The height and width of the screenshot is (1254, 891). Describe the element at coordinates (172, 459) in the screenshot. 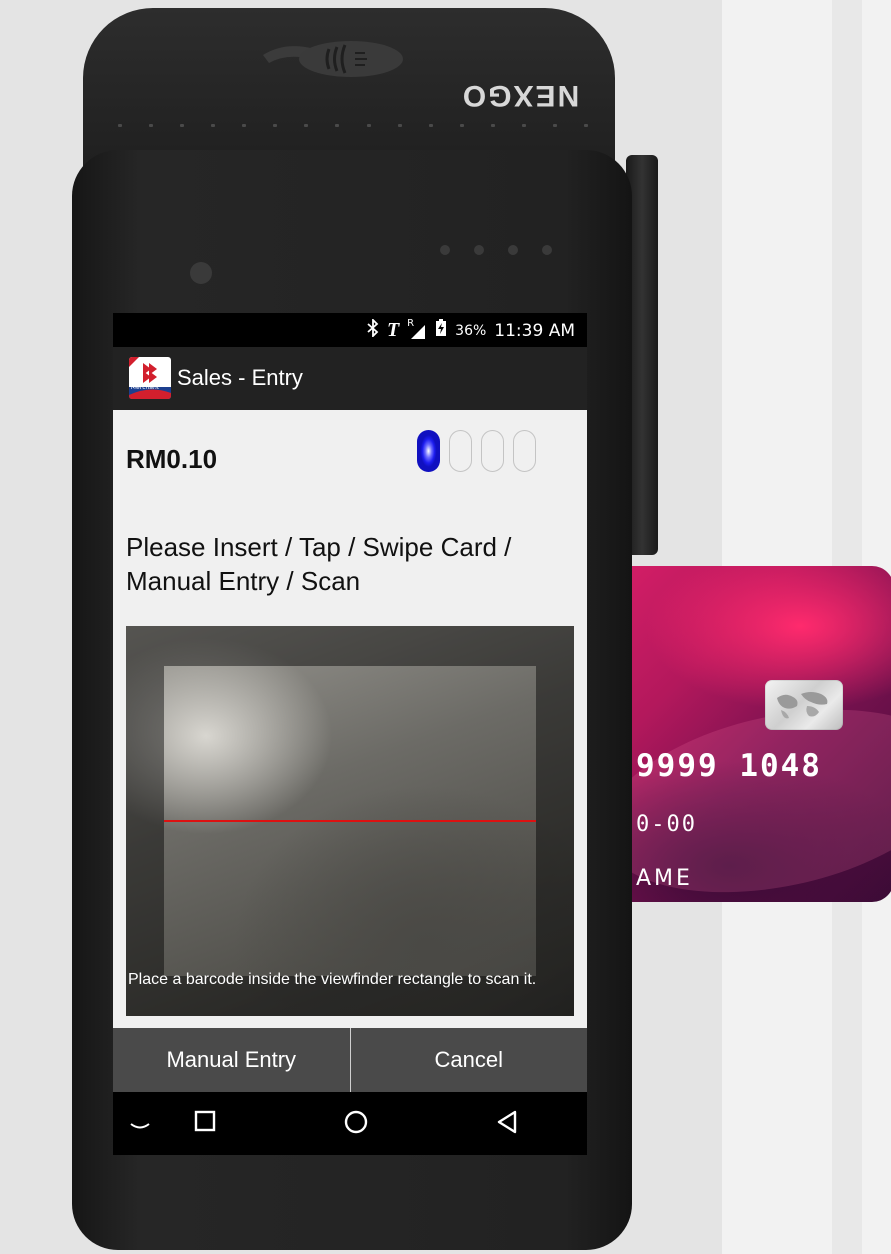

I see `sale-amount: RM0.10` at that location.